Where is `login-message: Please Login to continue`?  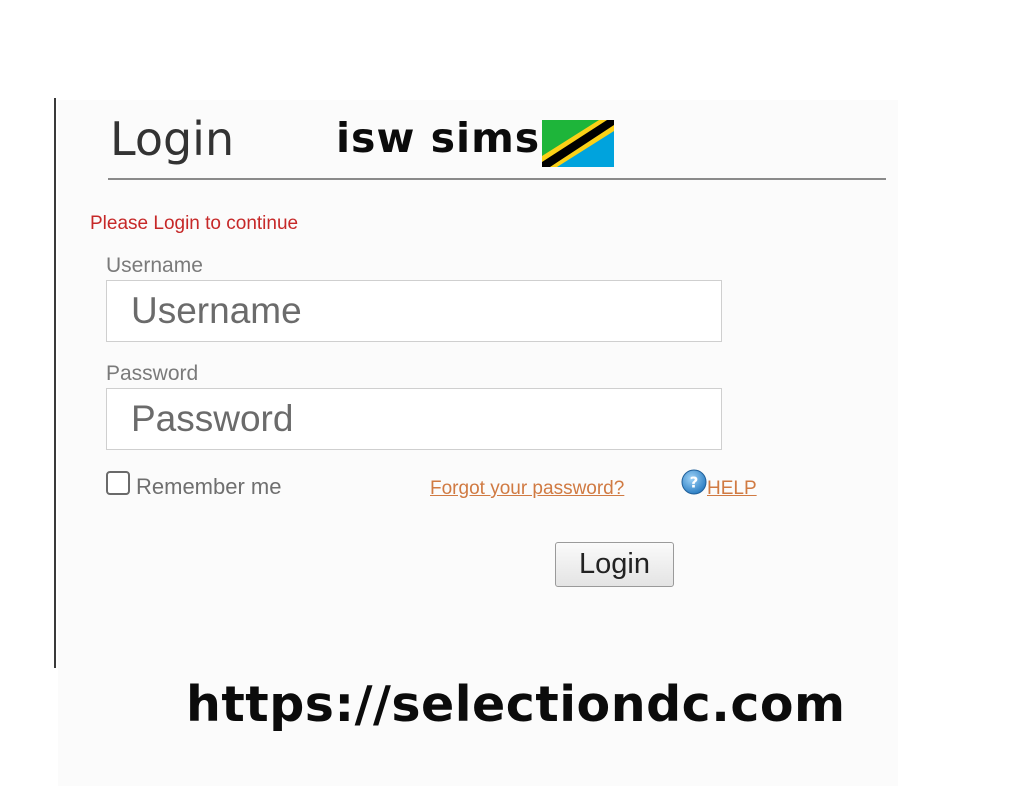 login-message: Please Login to continue is located at coordinates (194, 223).